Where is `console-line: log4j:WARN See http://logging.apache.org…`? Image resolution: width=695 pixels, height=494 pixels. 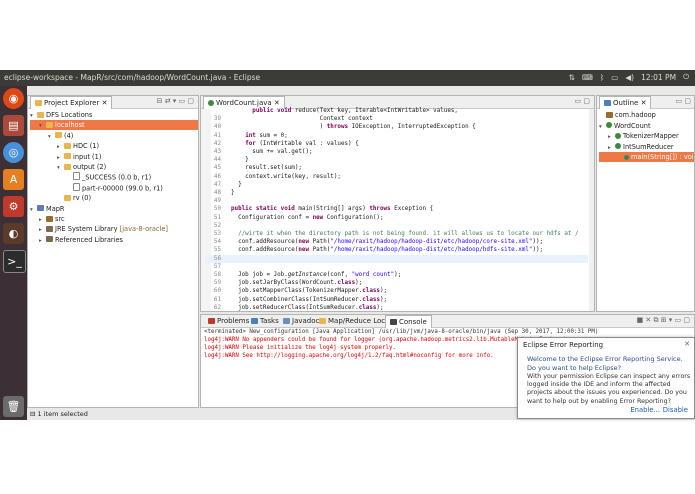
console-line: log4j:WARN See http://logging.apache.org… is located at coordinates (349, 356).